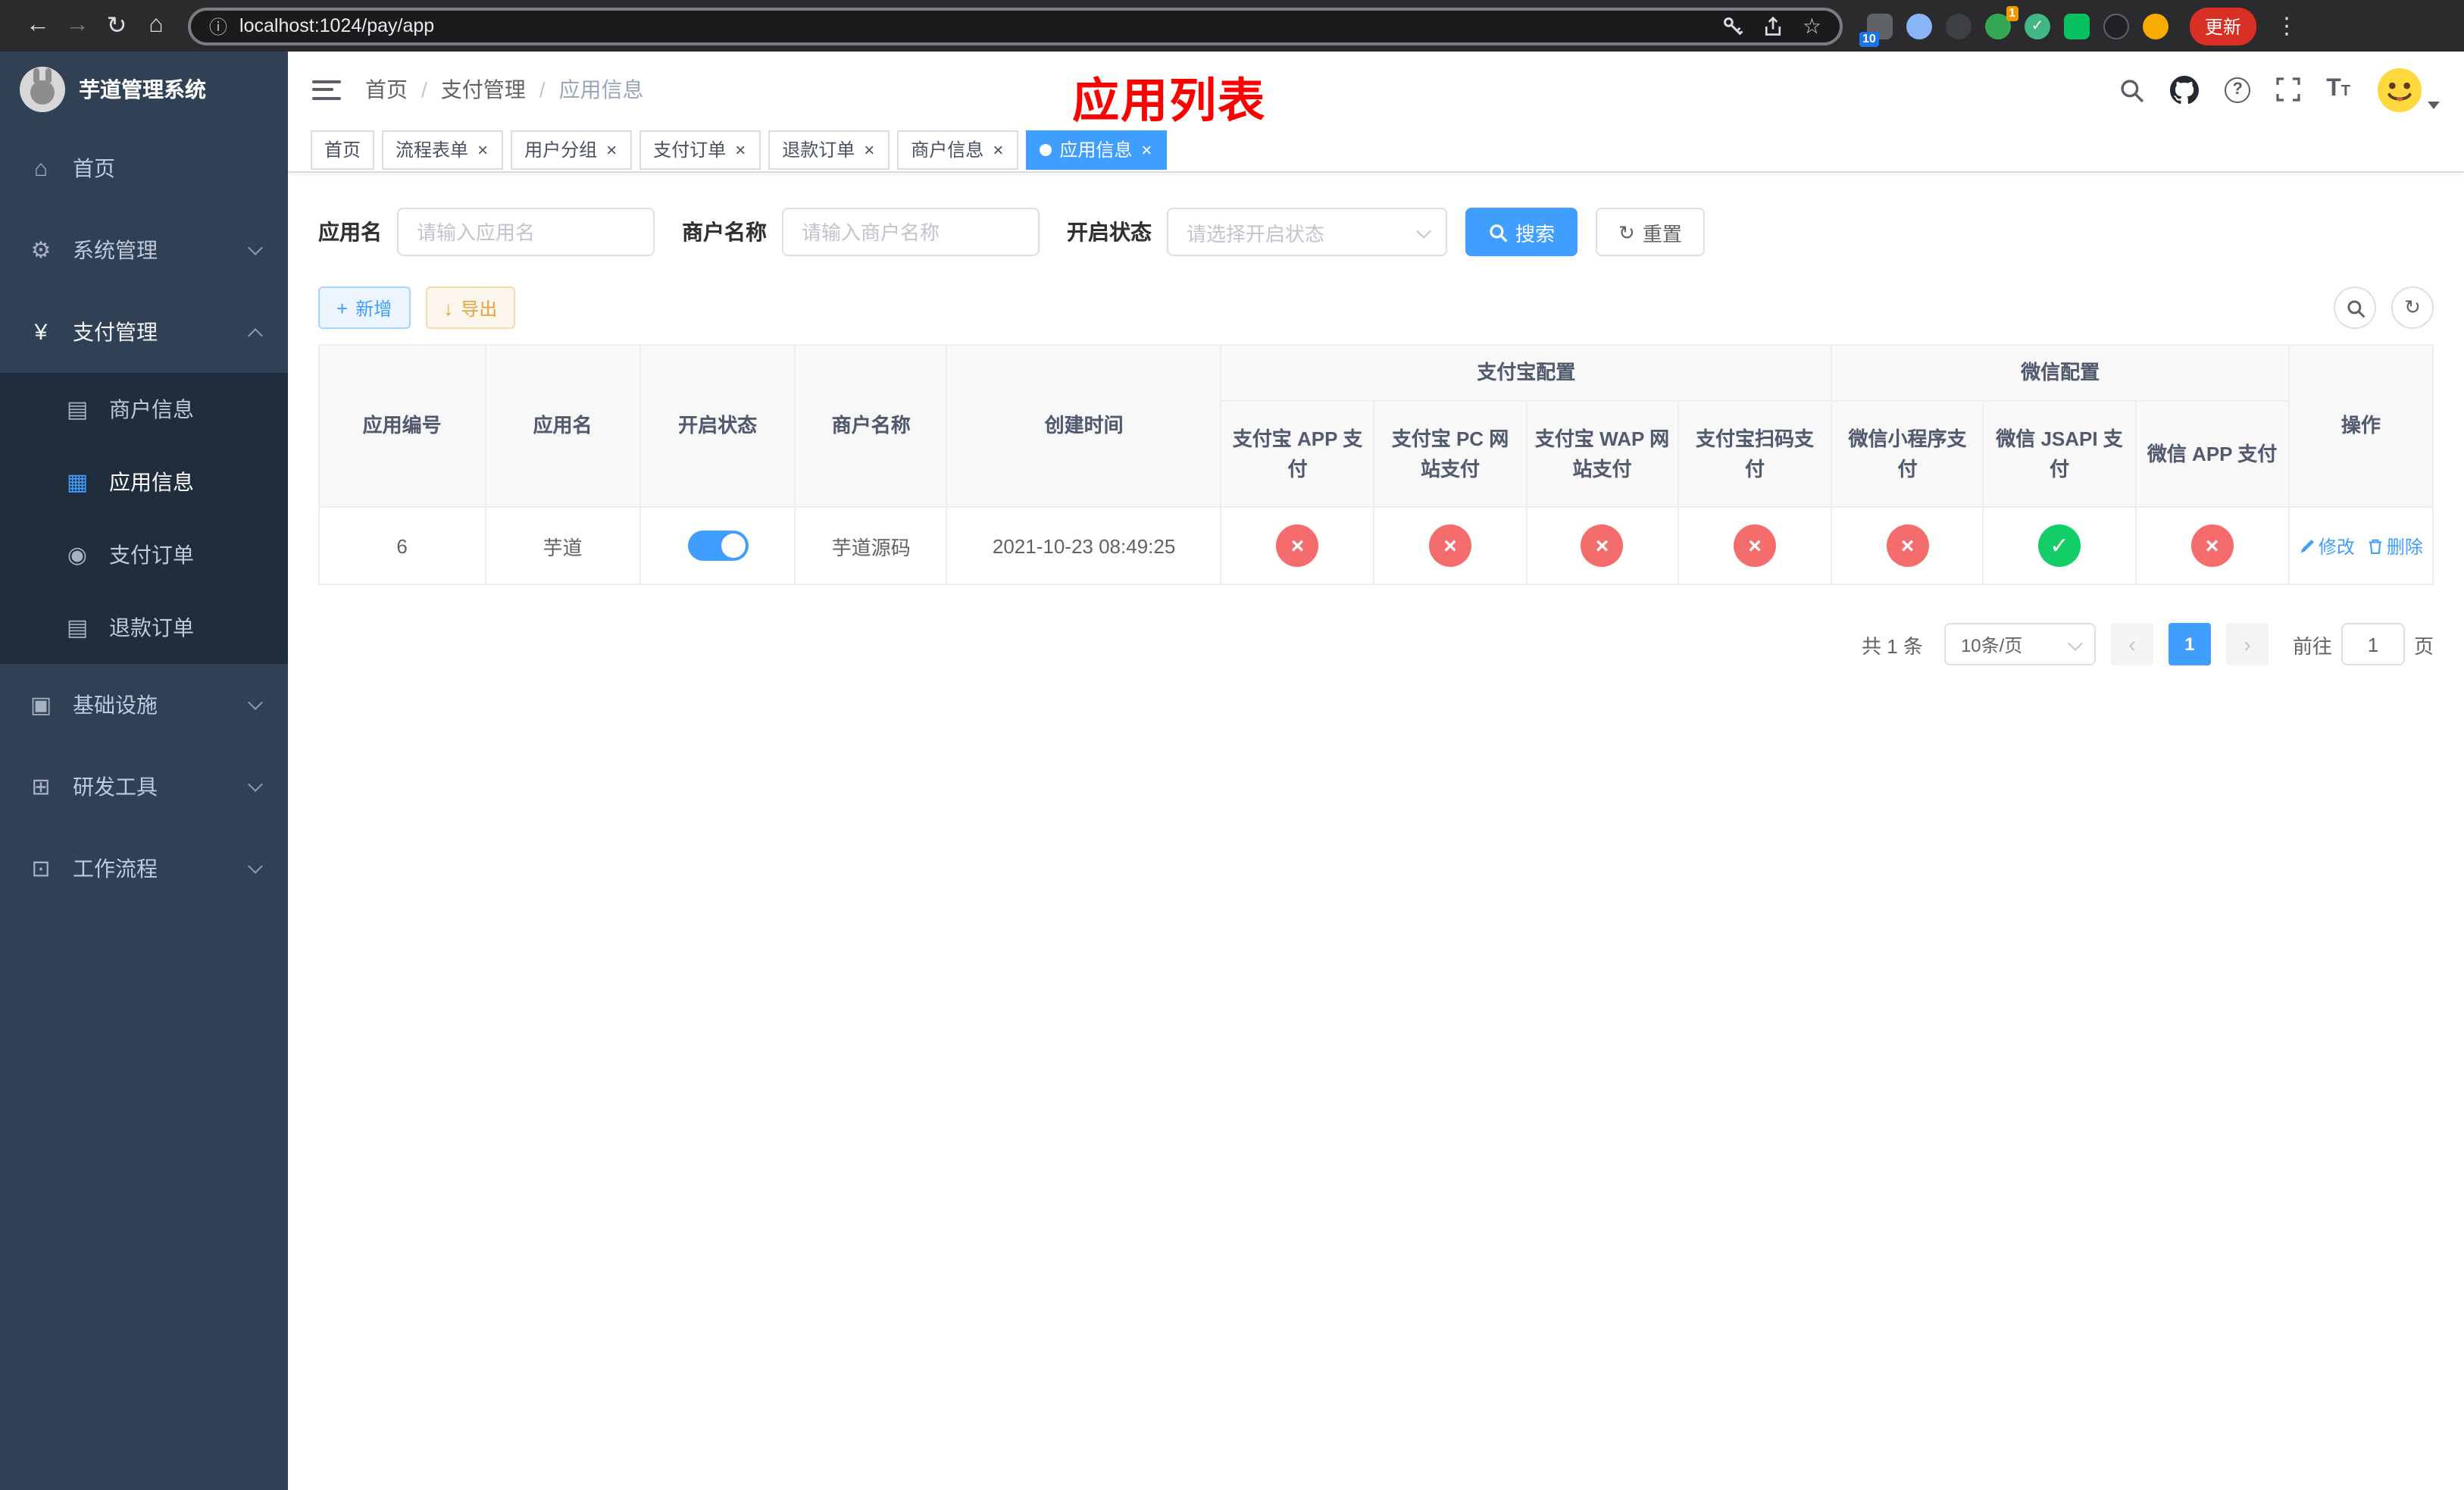  What do you see at coordinates (144, 627) in the screenshot?
I see `sidebar-item-refund-order: ▤ 退款订单` at bounding box center [144, 627].